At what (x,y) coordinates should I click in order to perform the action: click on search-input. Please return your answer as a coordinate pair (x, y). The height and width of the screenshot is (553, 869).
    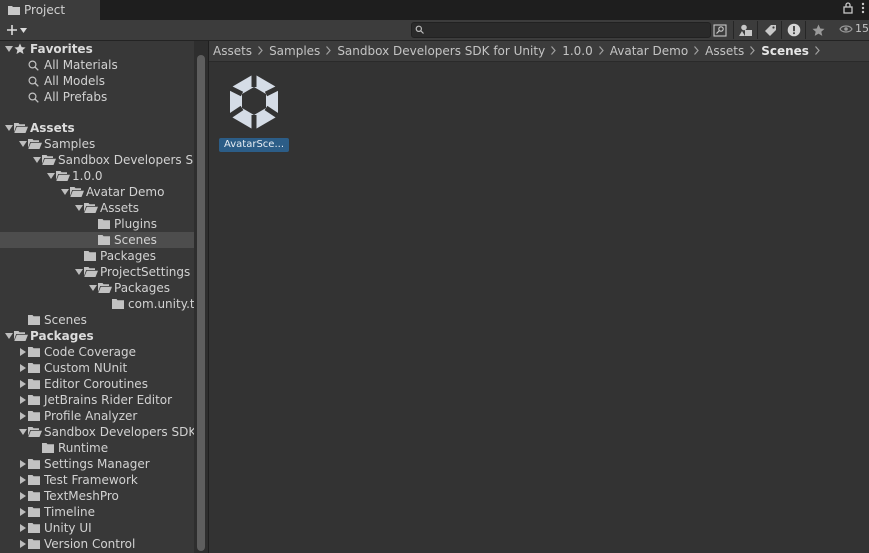
    Looking at the image, I should click on (566, 30).